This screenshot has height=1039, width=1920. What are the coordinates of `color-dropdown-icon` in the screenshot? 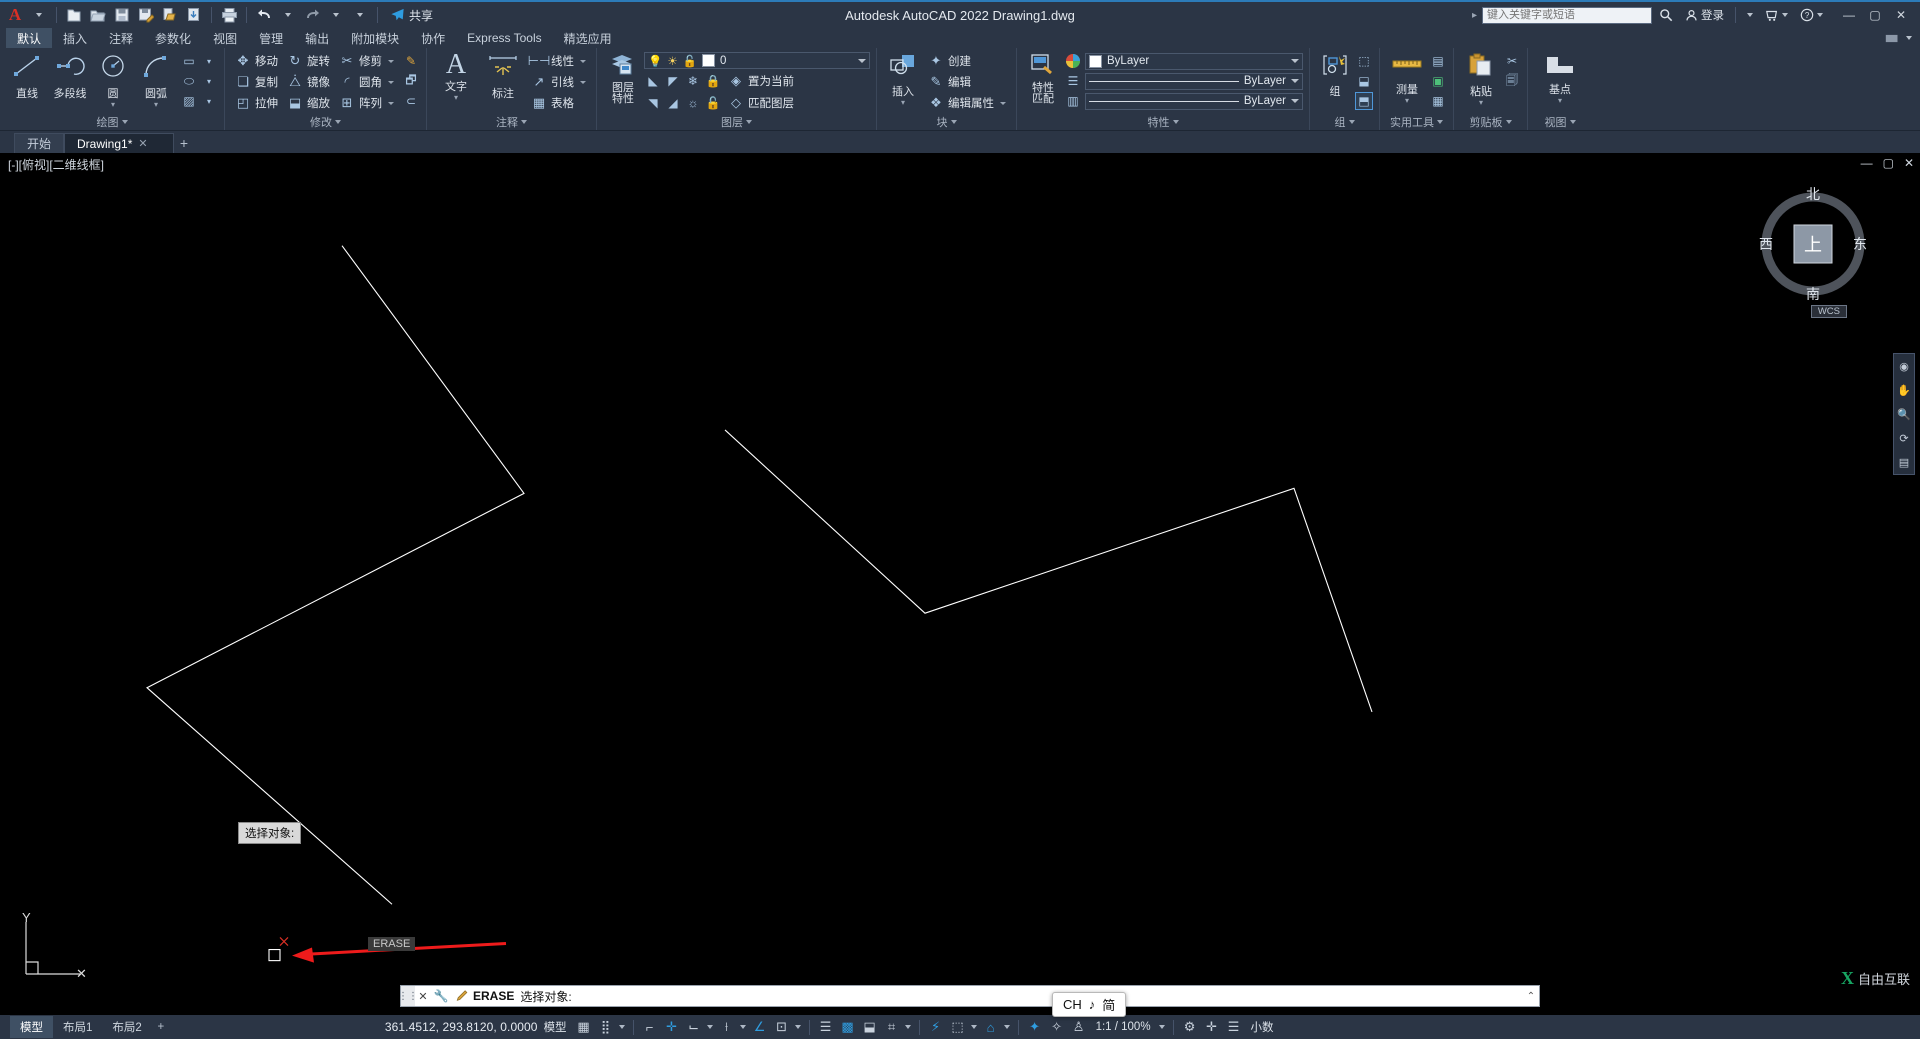 It's located at (1295, 61).